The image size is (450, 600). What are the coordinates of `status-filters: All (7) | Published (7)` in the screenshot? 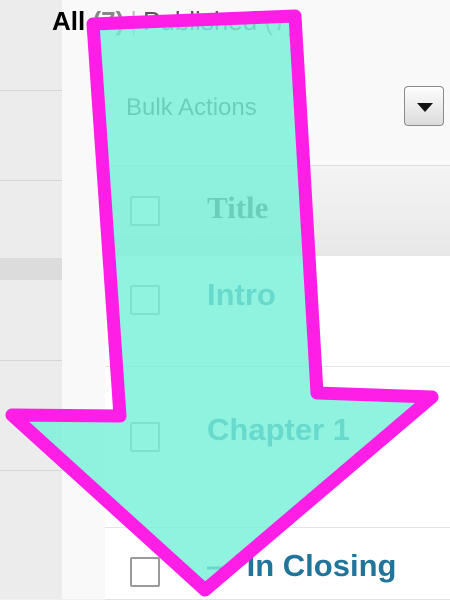 It's located at (174, 21).